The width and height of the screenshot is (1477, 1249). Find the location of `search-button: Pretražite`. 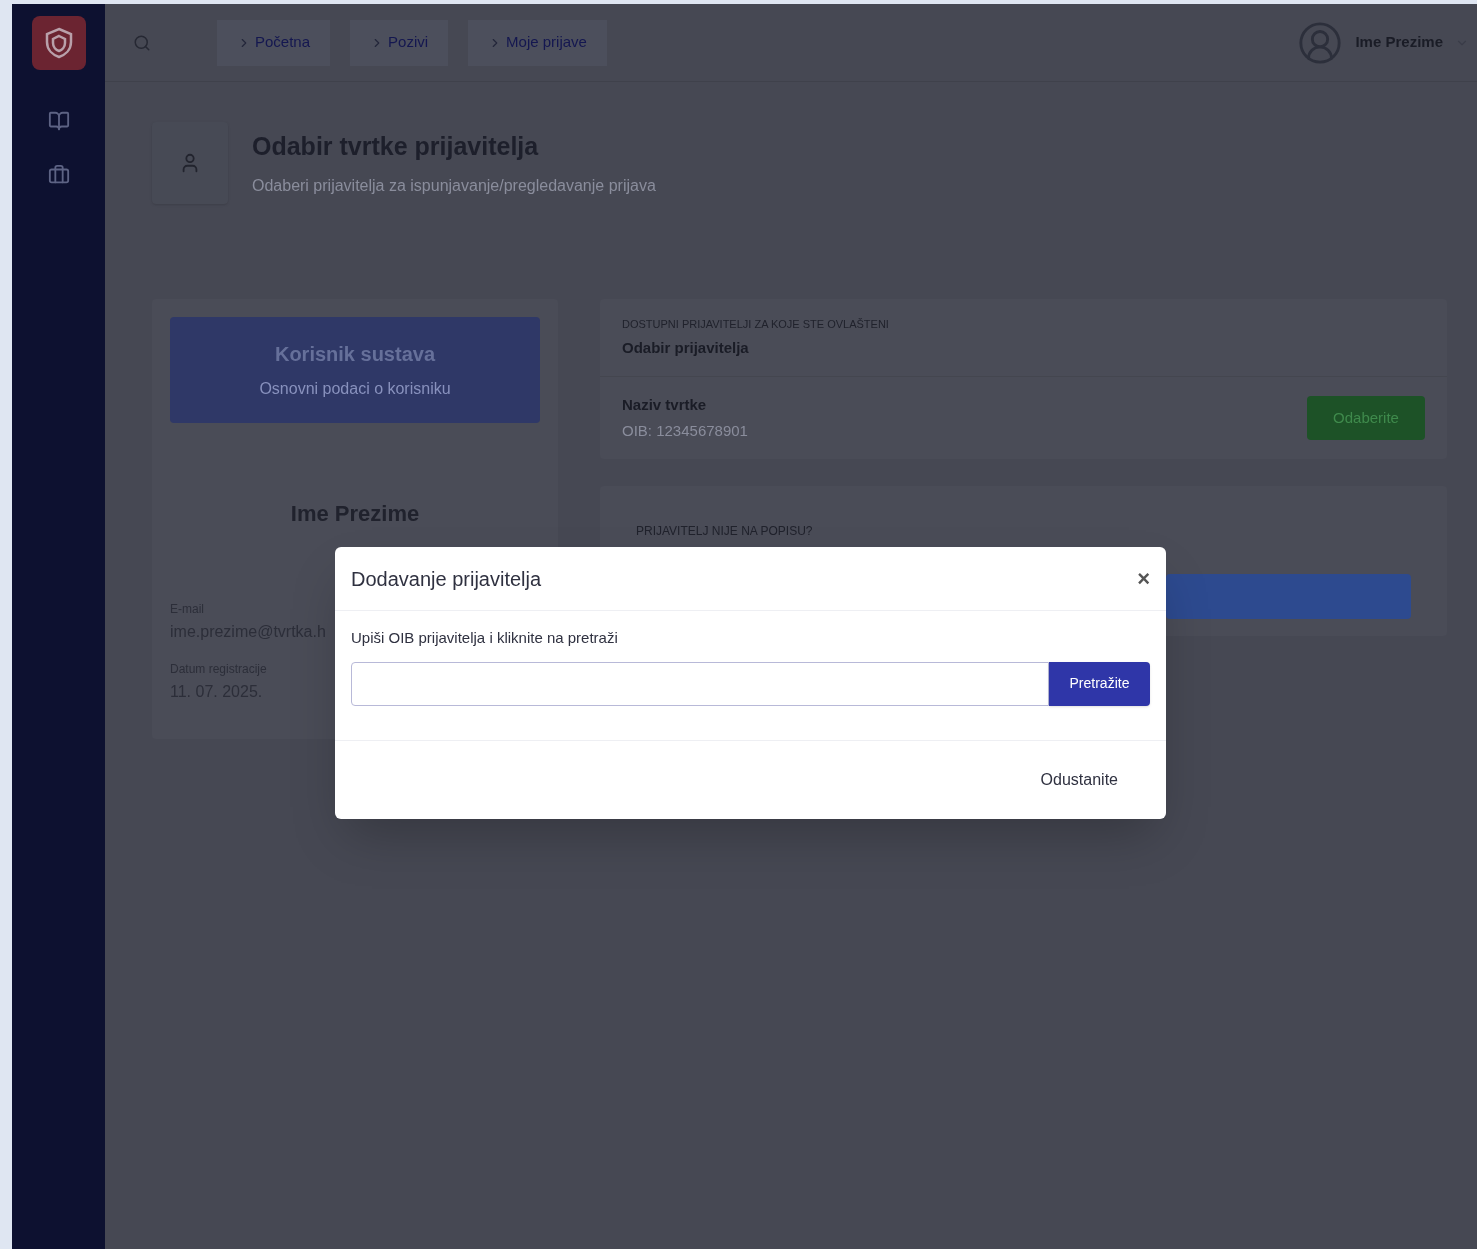

search-button: Pretražite is located at coordinates (1099, 683).